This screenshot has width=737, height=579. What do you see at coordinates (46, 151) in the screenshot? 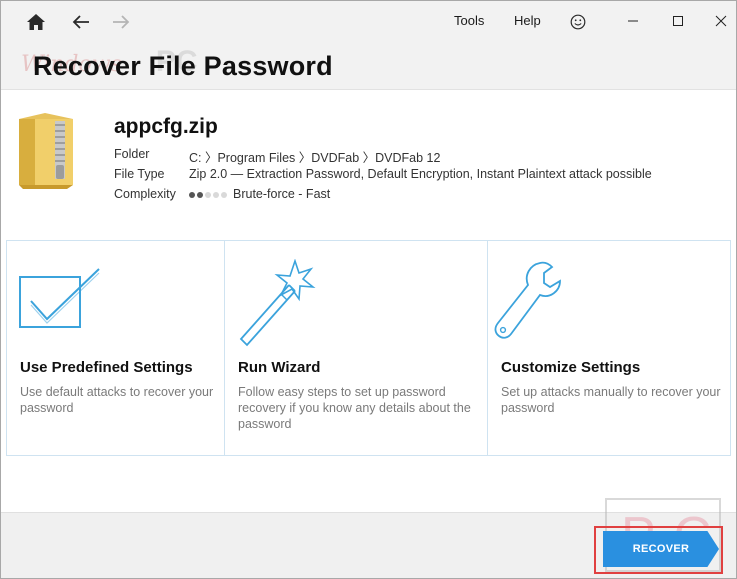
I see `zip-folder-icon` at bounding box center [46, 151].